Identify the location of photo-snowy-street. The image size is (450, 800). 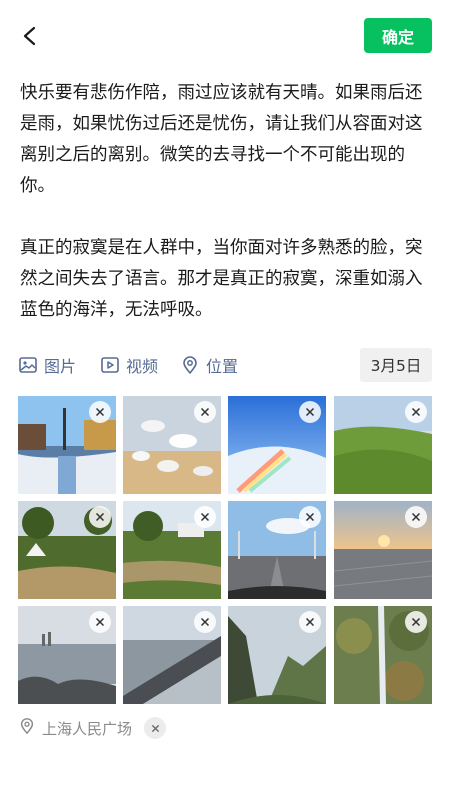
(67, 445).